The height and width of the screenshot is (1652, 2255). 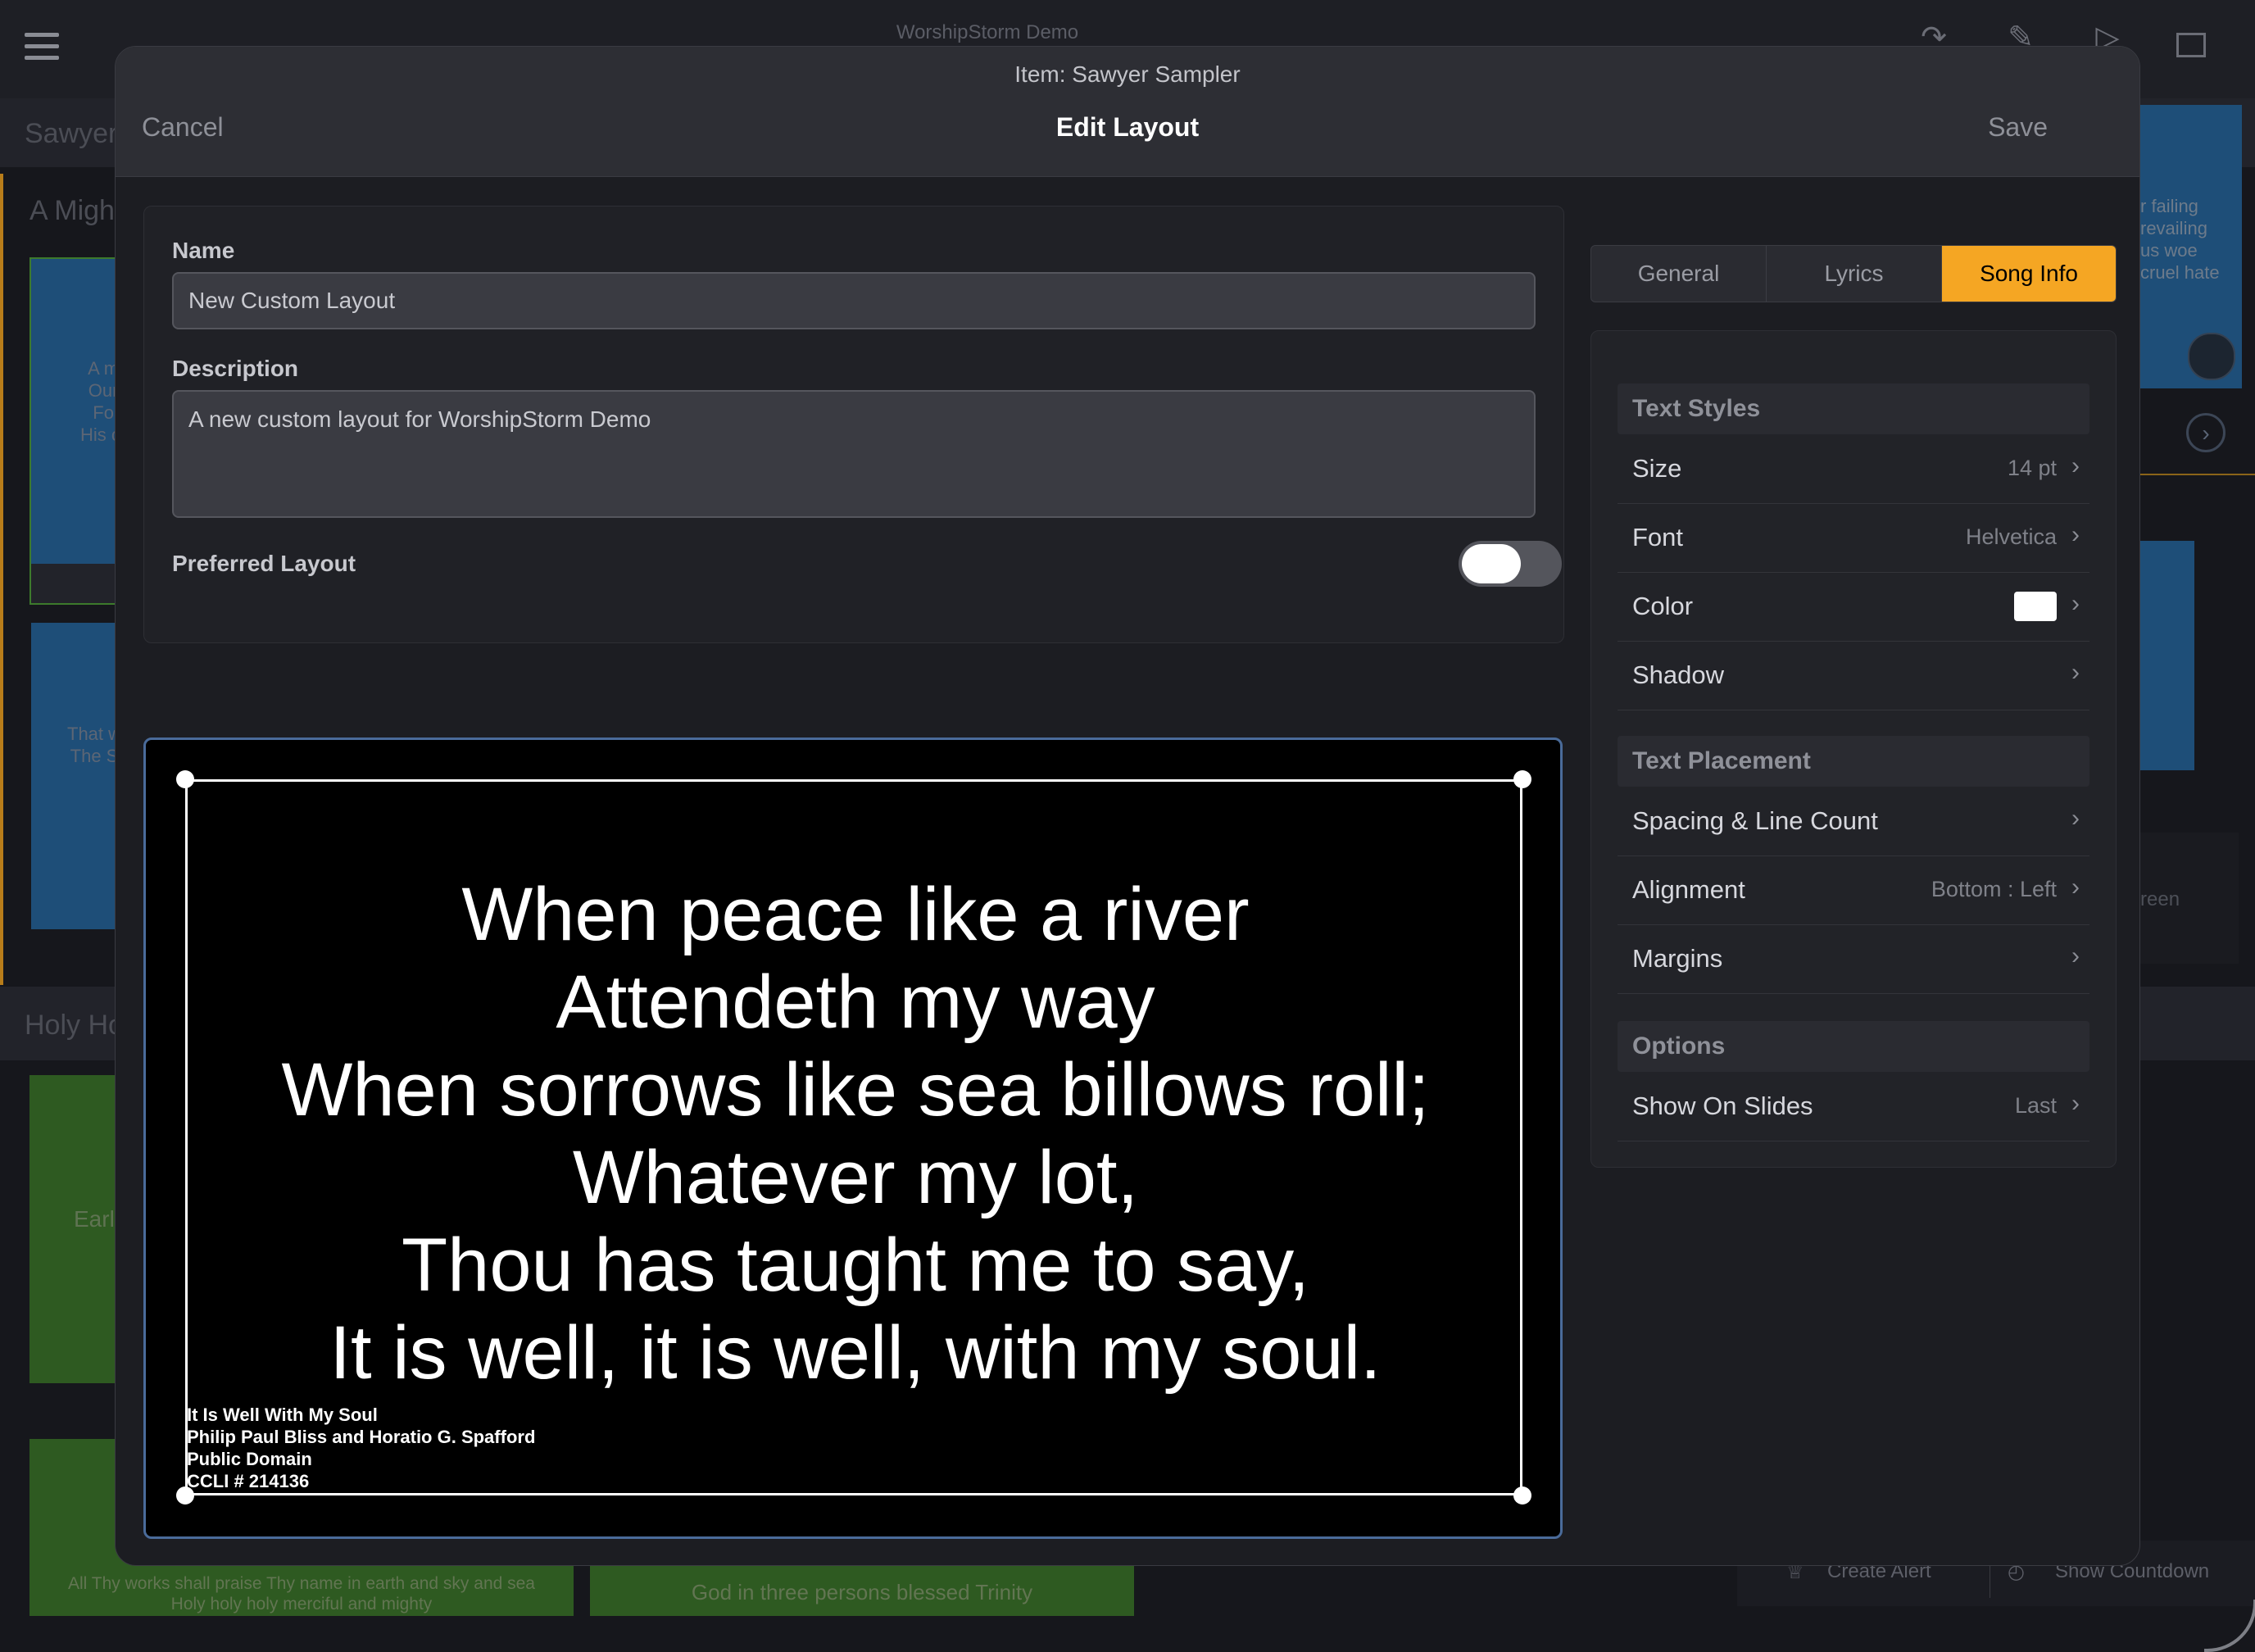 I want to click on resize-handle-top-right, so click(x=1522, y=779).